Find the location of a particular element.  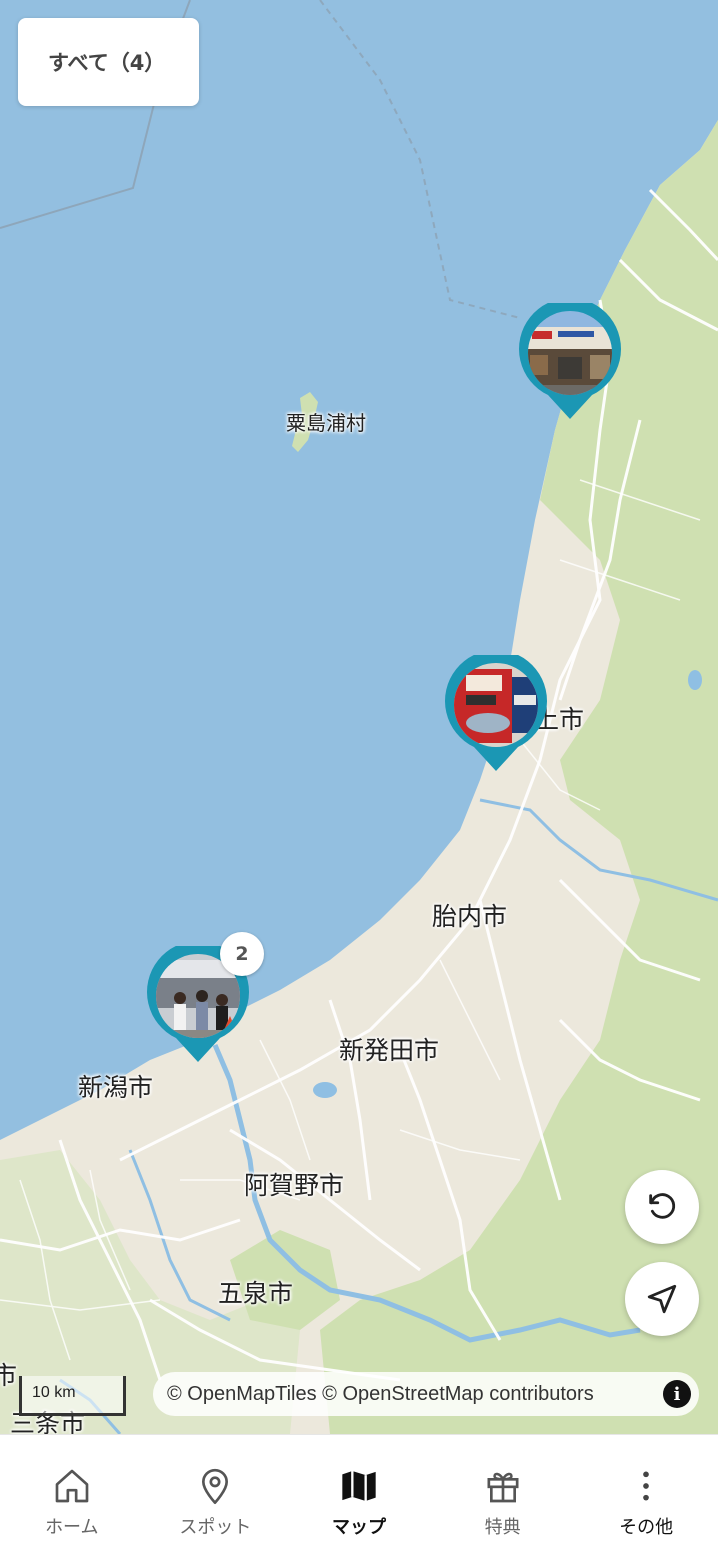

tab-more: その他 is located at coordinates (646, 1493).